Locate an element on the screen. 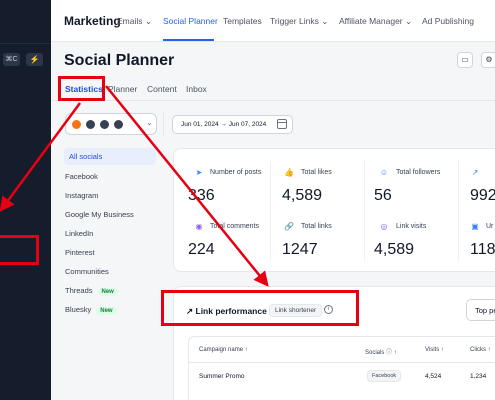  nav-affiliate-manager: Affiliate Manager ⌄ is located at coordinates (375, 21).